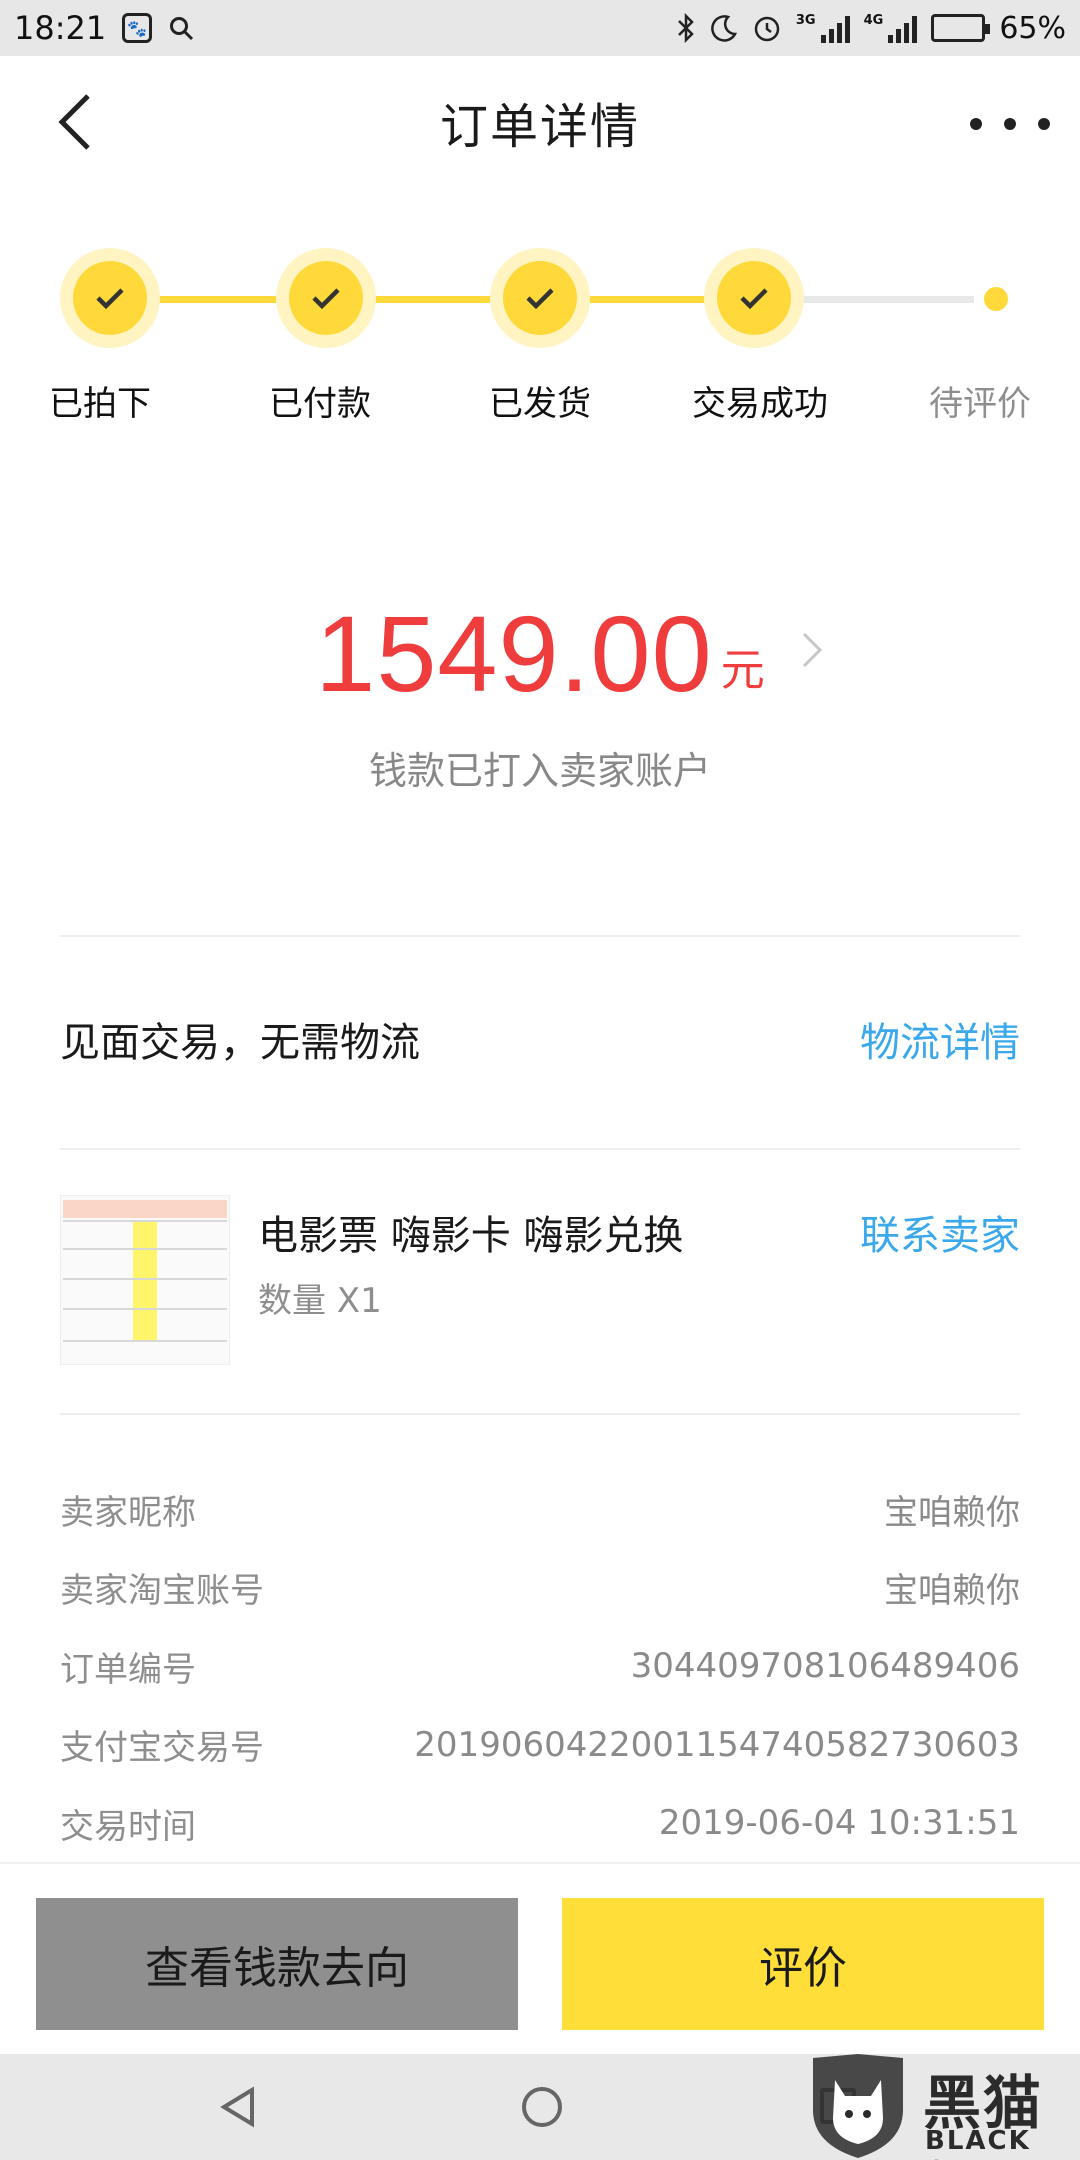 This screenshot has width=1080, height=2160. I want to click on status-time: 18:21, so click(60, 28).